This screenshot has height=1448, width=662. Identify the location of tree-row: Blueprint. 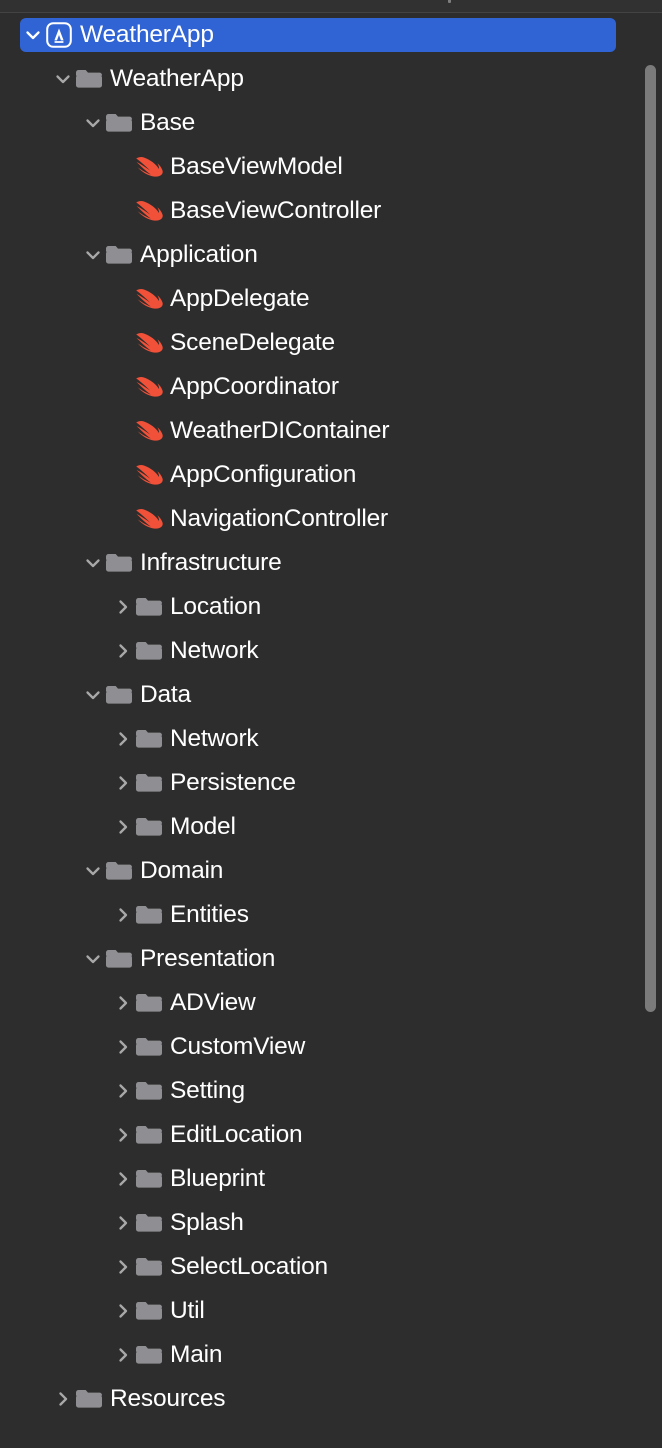
(331, 1179).